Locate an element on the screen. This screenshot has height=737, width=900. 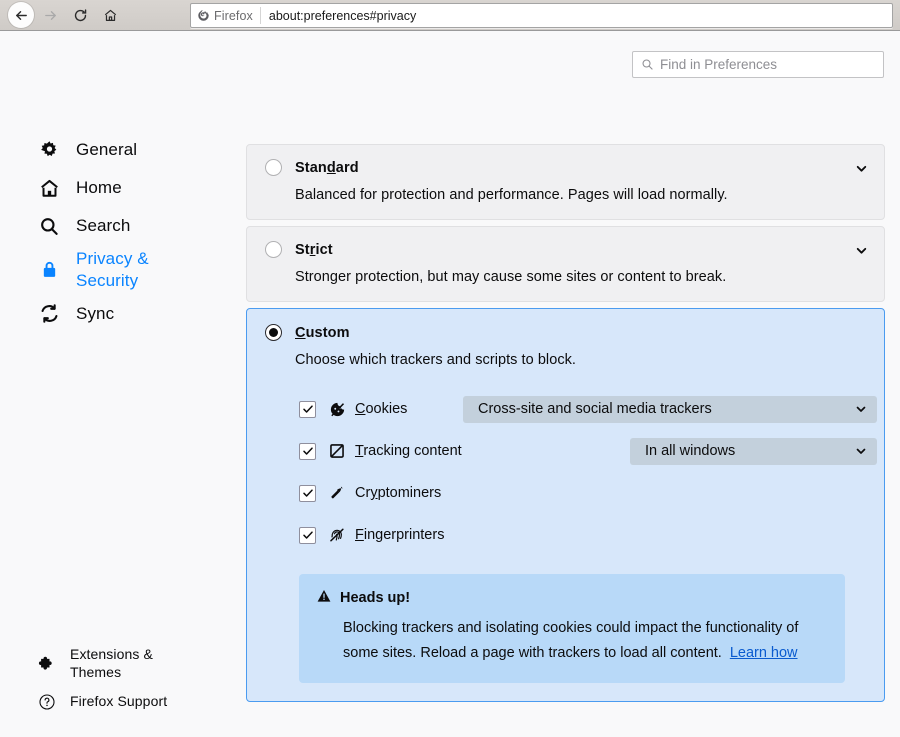
sidebar-item-home: Home is located at coordinates (114, 188).